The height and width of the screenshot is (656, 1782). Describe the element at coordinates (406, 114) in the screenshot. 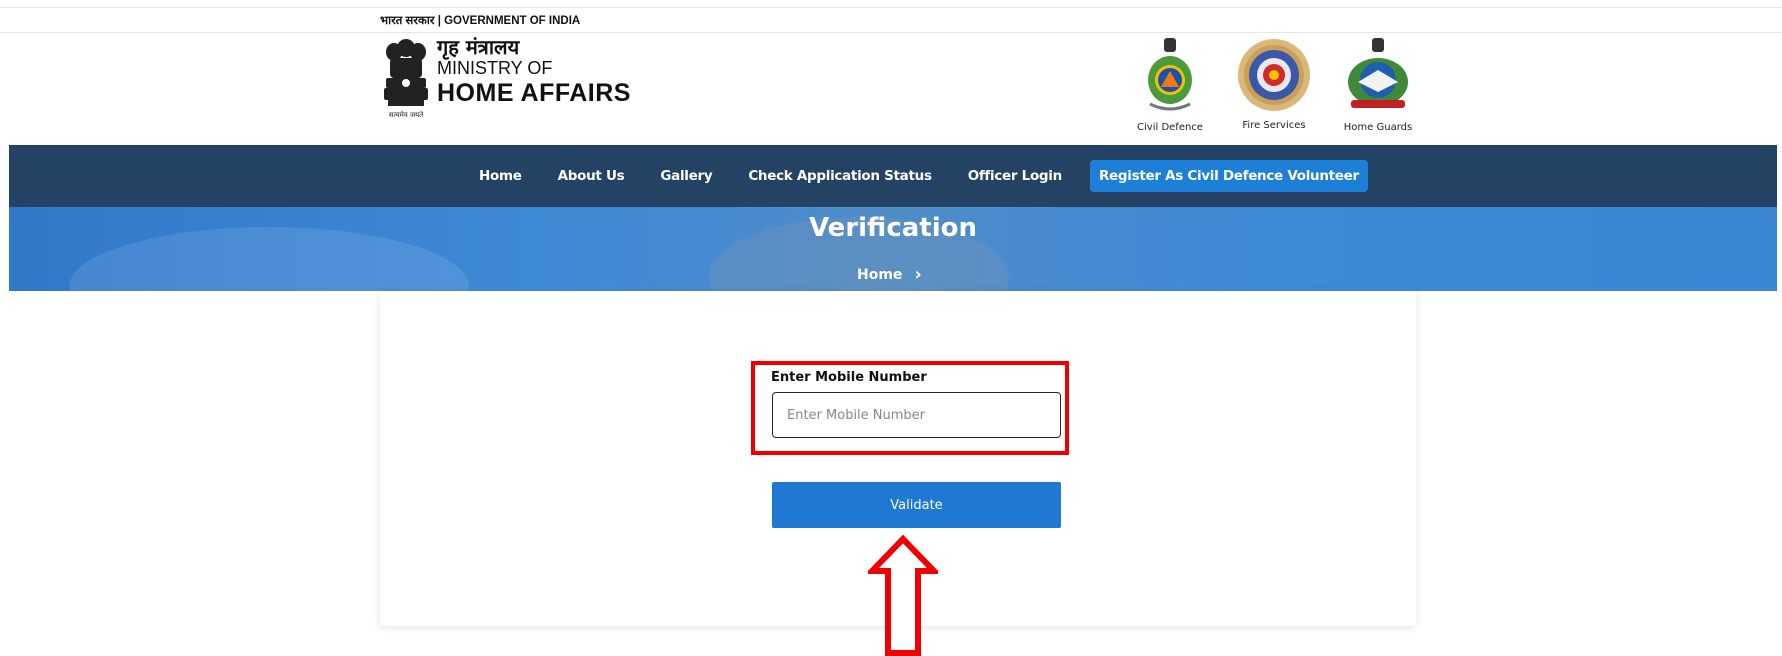

I see `emblem-motto: सत्यमेव जयते` at that location.